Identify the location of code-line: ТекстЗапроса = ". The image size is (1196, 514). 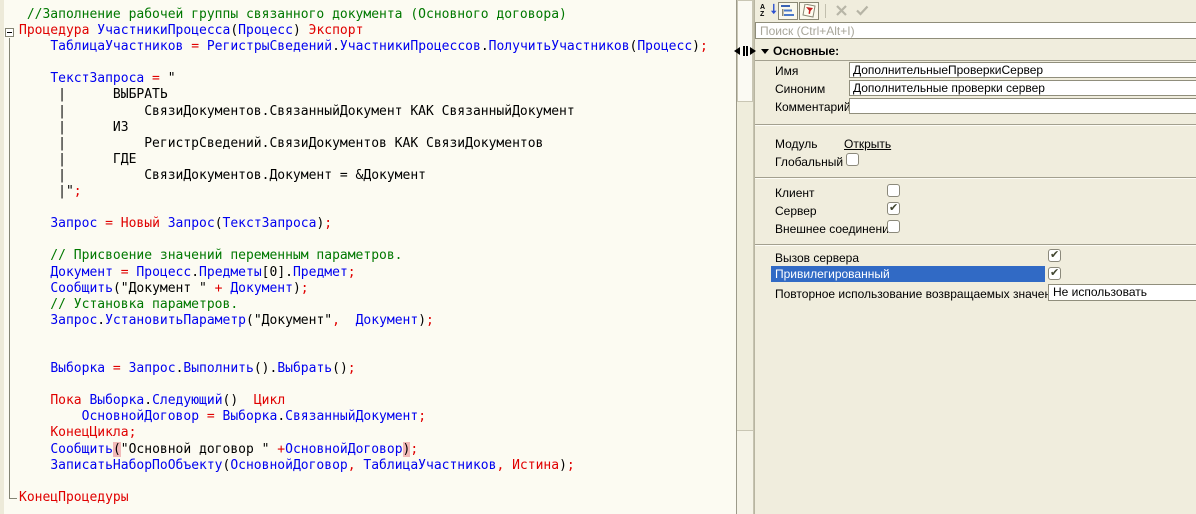
(363, 79).